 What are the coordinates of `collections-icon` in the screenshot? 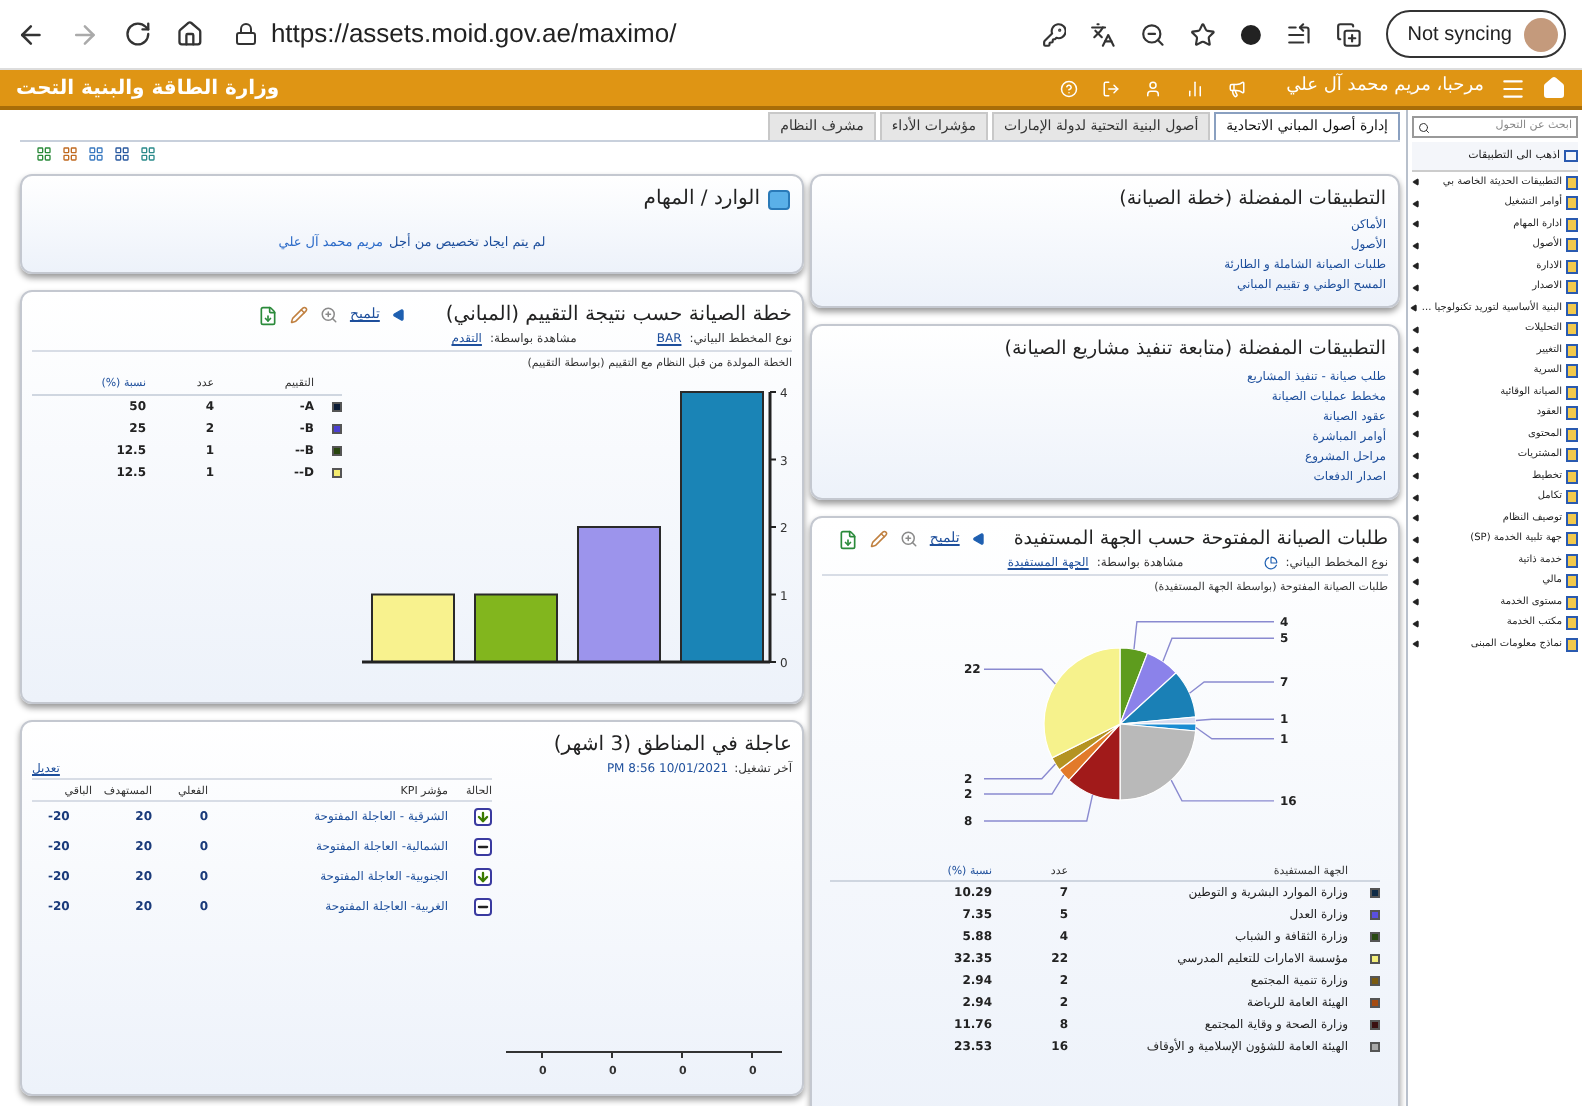 It's located at (1348, 34).